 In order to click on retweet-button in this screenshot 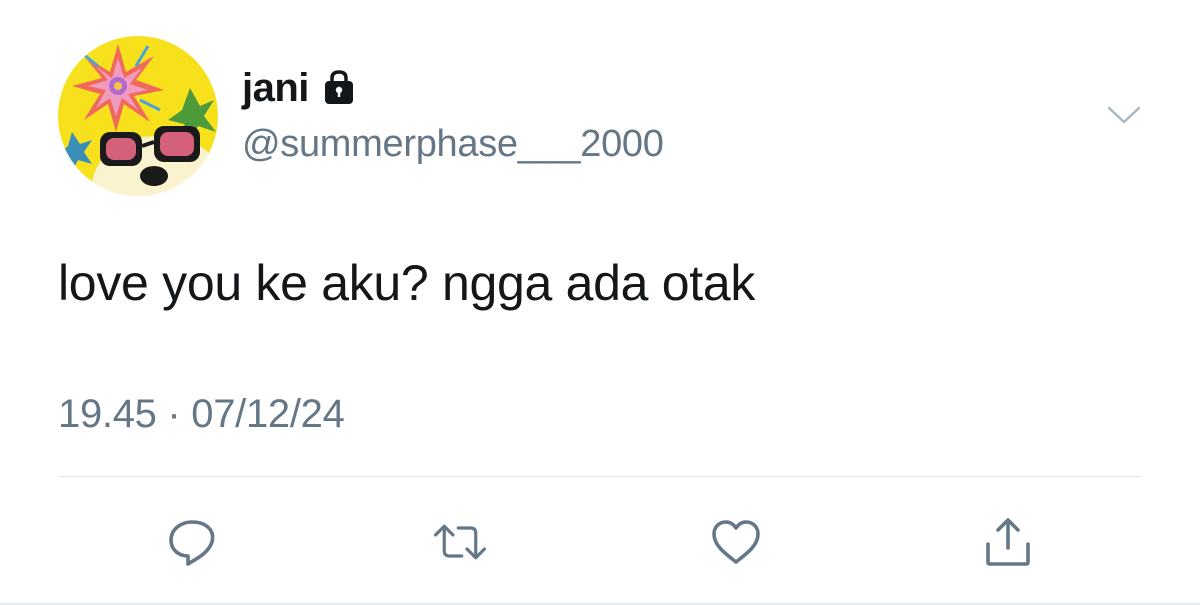, I will do `click(460, 542)`.